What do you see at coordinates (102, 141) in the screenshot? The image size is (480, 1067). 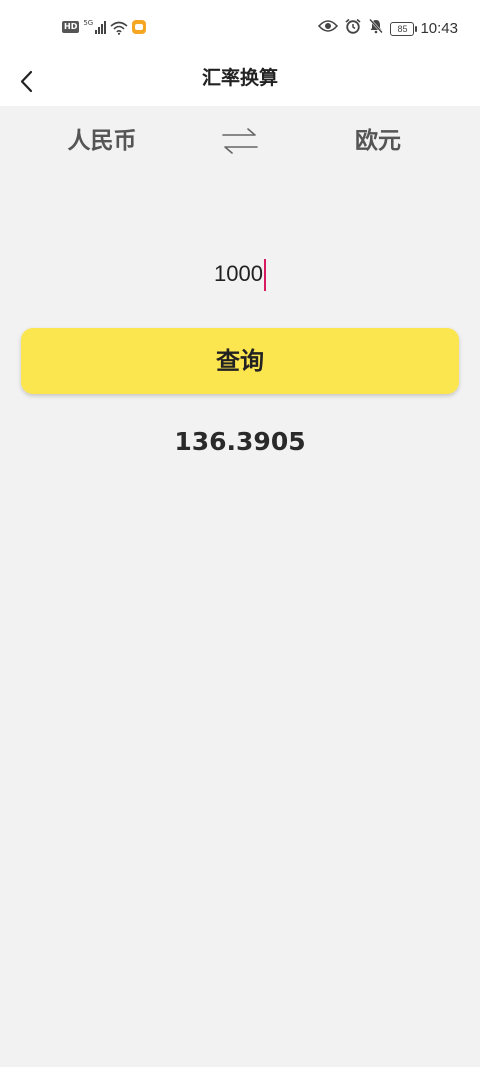 I see `from-currency: 人民币` at bounding box center [102, 141].